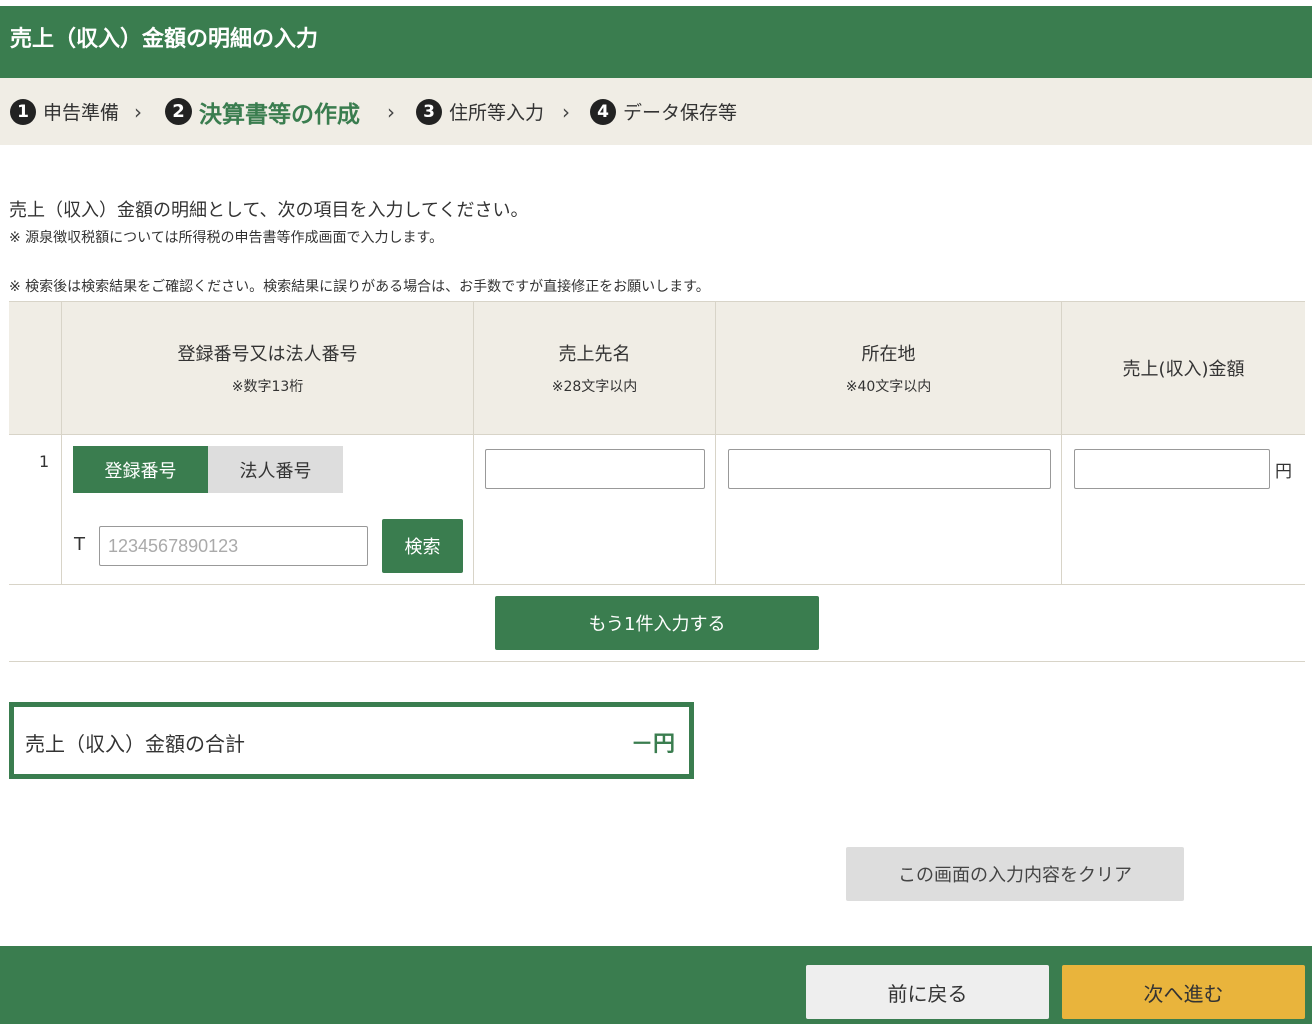  What do you see at coordinates (652, 744) in the screenshot?
I see `total-value: －円` at bounding box center [652, 744].